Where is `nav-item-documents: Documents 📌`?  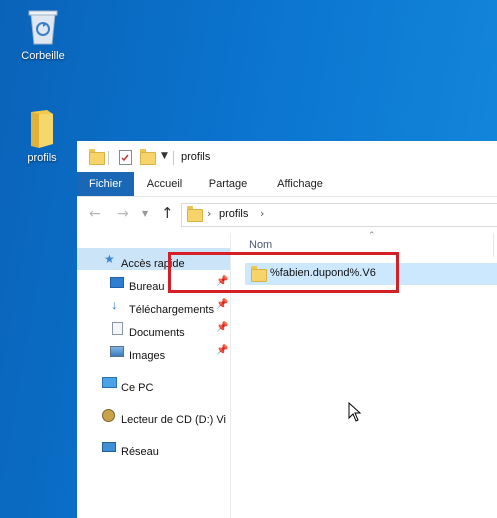 nav-item-documents: Documents 📌 is located at coordinates (153, 328).